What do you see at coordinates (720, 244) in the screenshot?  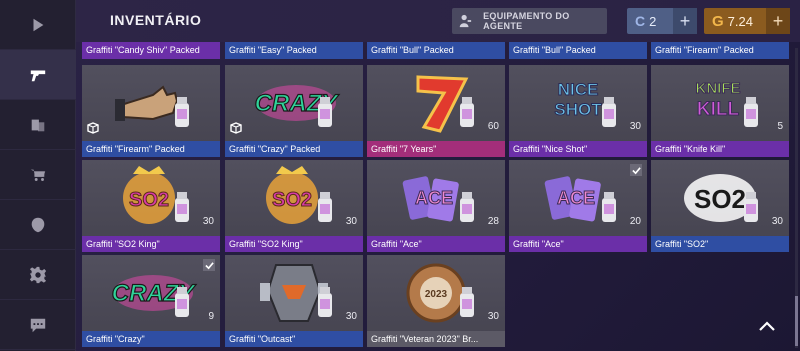 I see `inventory-item-name: Graffiti "SO2"` at bounding box center [720, 244].